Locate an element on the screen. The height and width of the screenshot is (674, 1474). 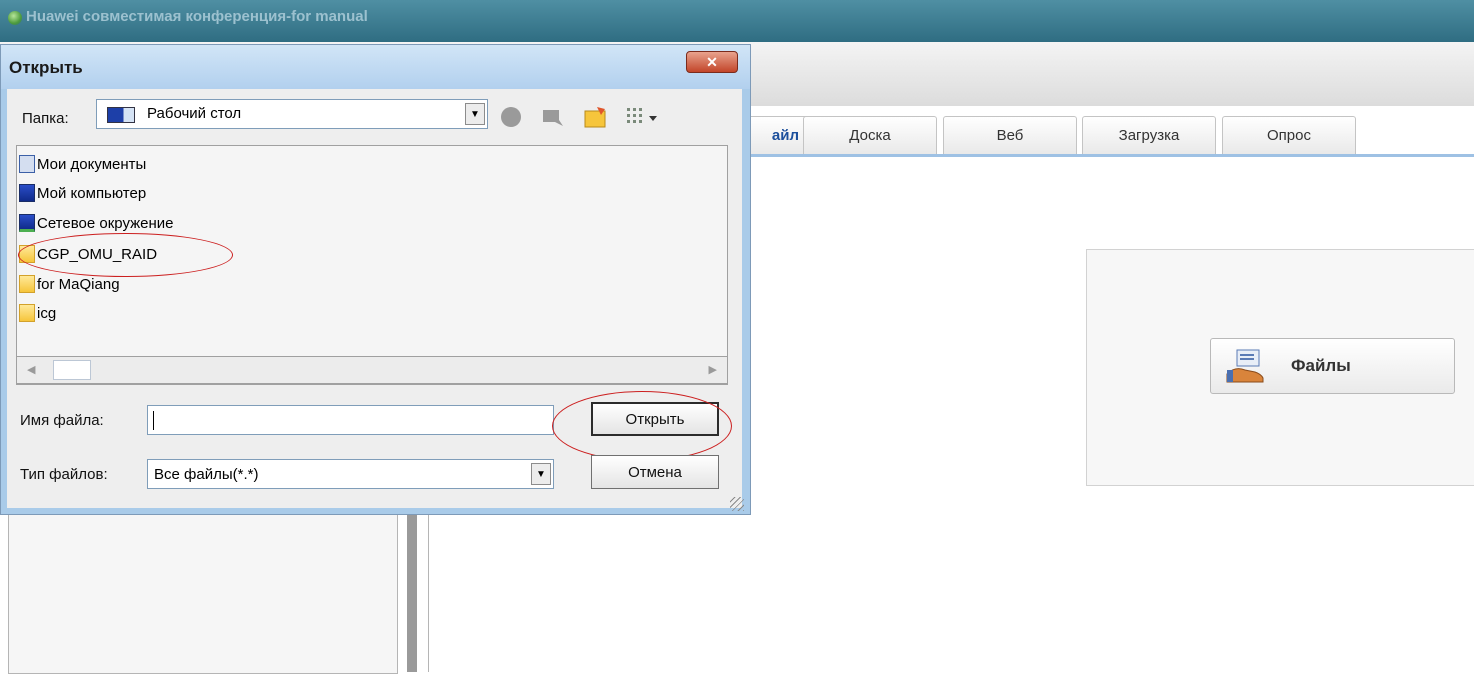
list-item: Мои документы is located at coordinates (82, 164).